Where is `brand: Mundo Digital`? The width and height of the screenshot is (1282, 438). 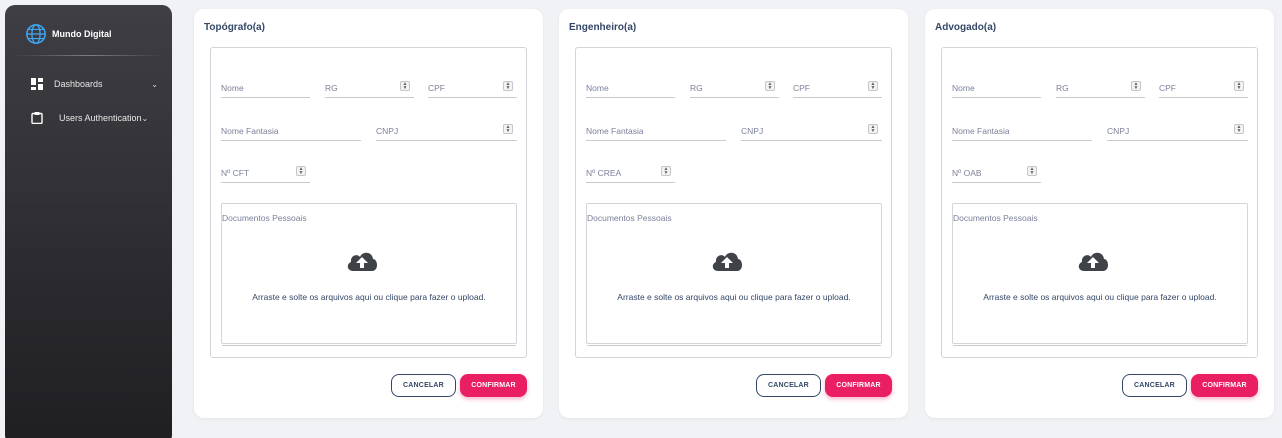
brand: Mundo Digital is located at coordinates (68, 34).